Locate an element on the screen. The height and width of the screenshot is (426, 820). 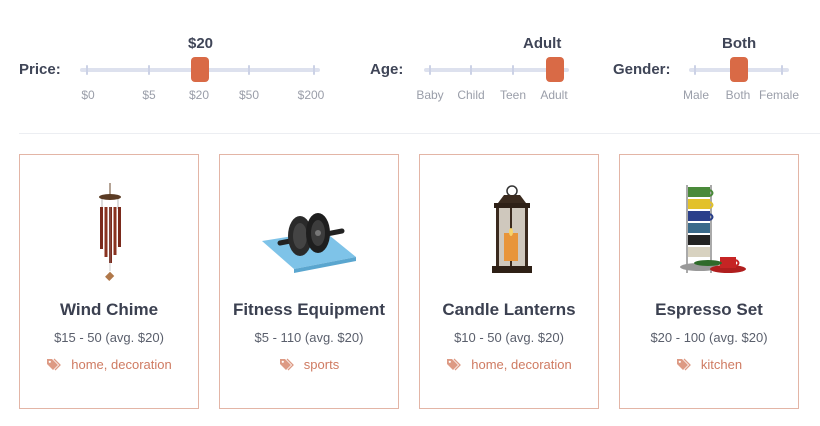
product-tags-text: sports is located at coordinates (321, 364).